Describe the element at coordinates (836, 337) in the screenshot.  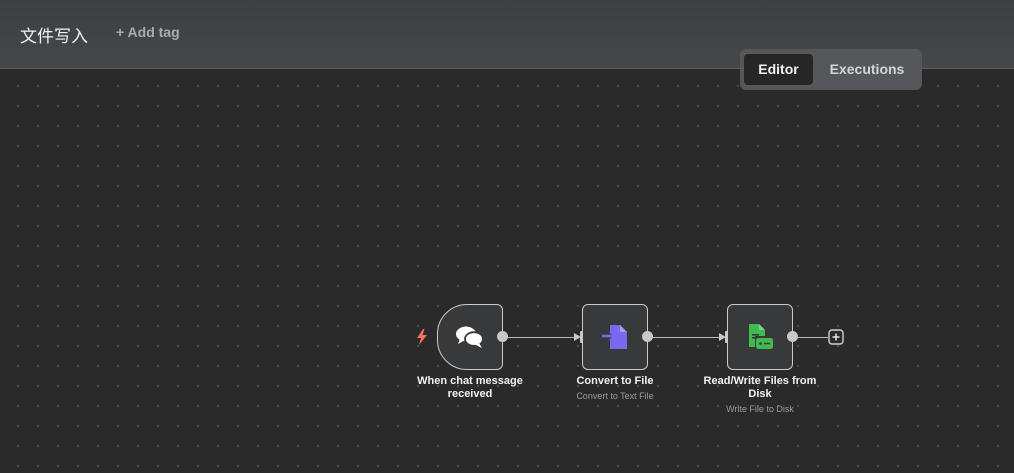
I see `add-node-plus-icon` at that location.